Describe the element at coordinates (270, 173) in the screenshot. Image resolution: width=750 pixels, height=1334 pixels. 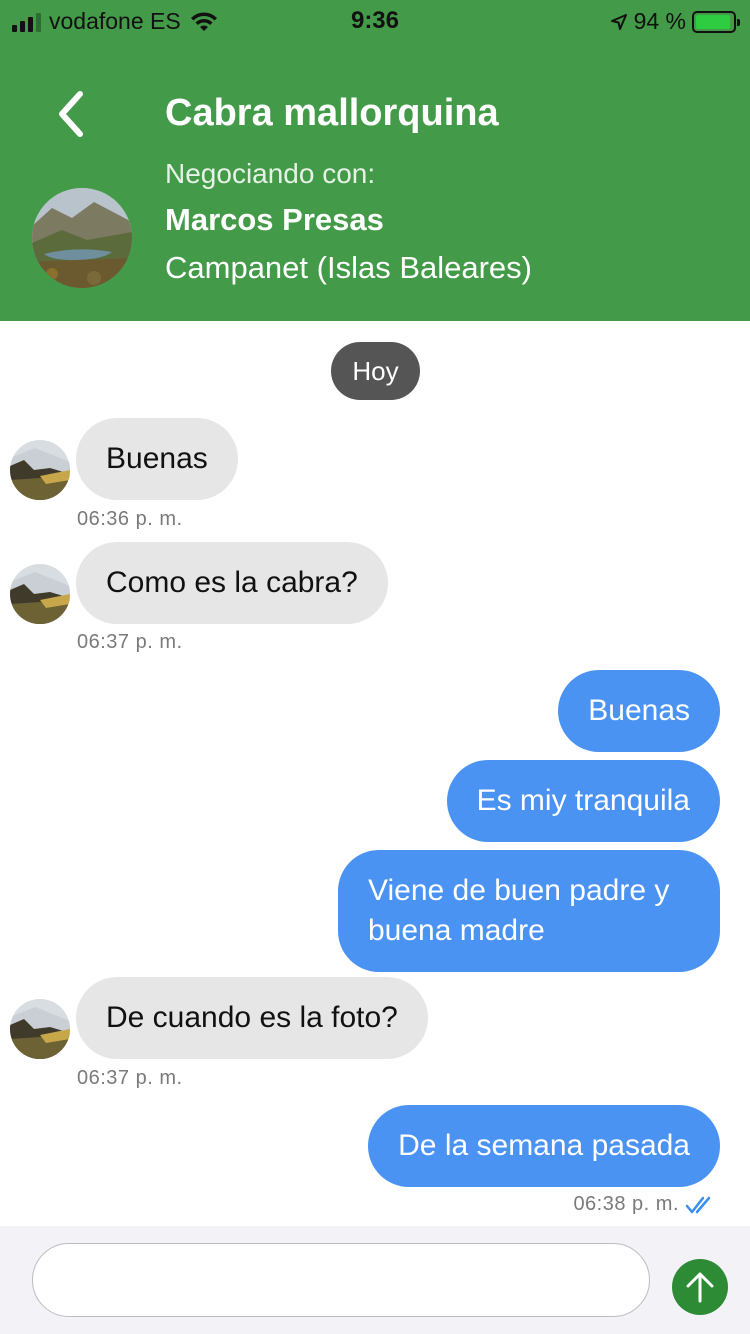
I see `negotiating-label: Negociando con:` at that location.